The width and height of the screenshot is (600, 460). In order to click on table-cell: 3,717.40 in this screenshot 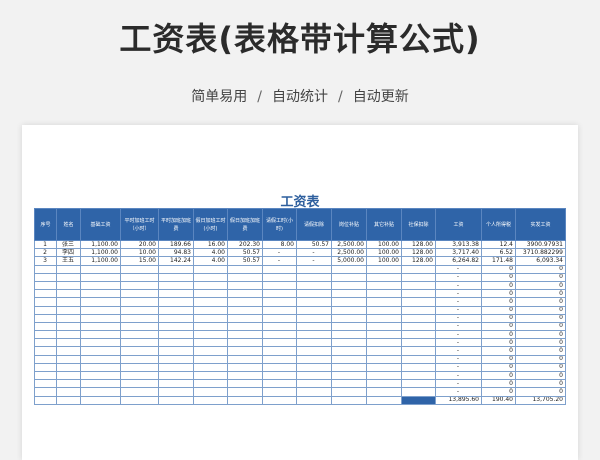, I will do `click(458, 253)`.